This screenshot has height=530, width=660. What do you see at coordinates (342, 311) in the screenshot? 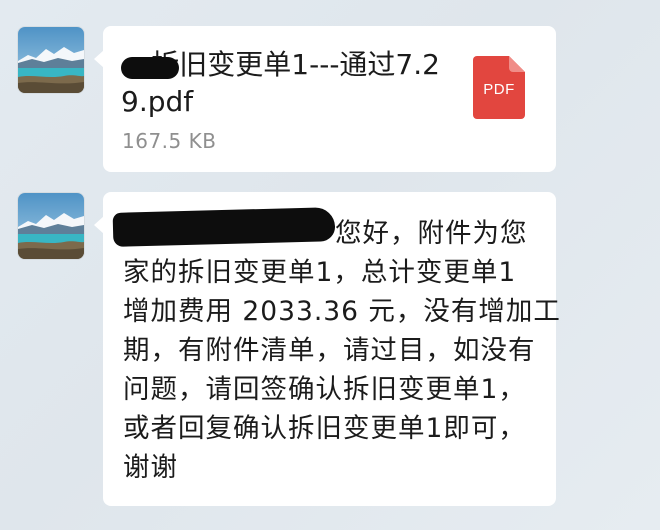
I see `message-line: 增加费用 2033.36 元，没有增加工` at bounding box center [342, 311].